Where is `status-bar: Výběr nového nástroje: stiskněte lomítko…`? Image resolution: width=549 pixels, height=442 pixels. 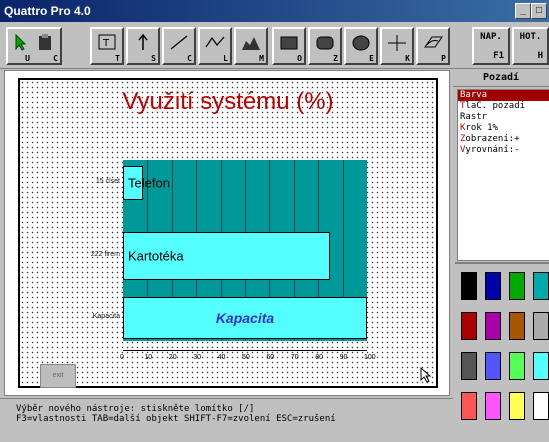 status-bar: Výběr nového nástroje: stiskněte lomítko… is located at coordinates (226, 420).